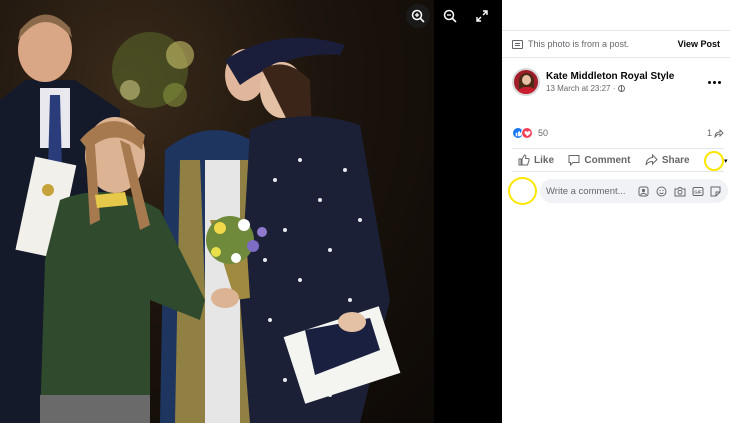  I want to click on comment-input, so click(589, 191).